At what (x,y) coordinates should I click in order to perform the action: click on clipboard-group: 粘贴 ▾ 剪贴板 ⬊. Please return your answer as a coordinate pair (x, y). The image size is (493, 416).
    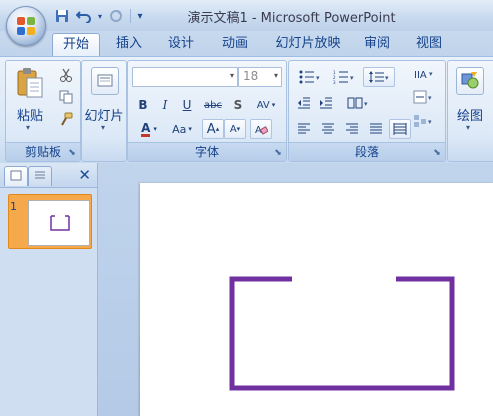
    Looking at the image, I should click on (43, 111).